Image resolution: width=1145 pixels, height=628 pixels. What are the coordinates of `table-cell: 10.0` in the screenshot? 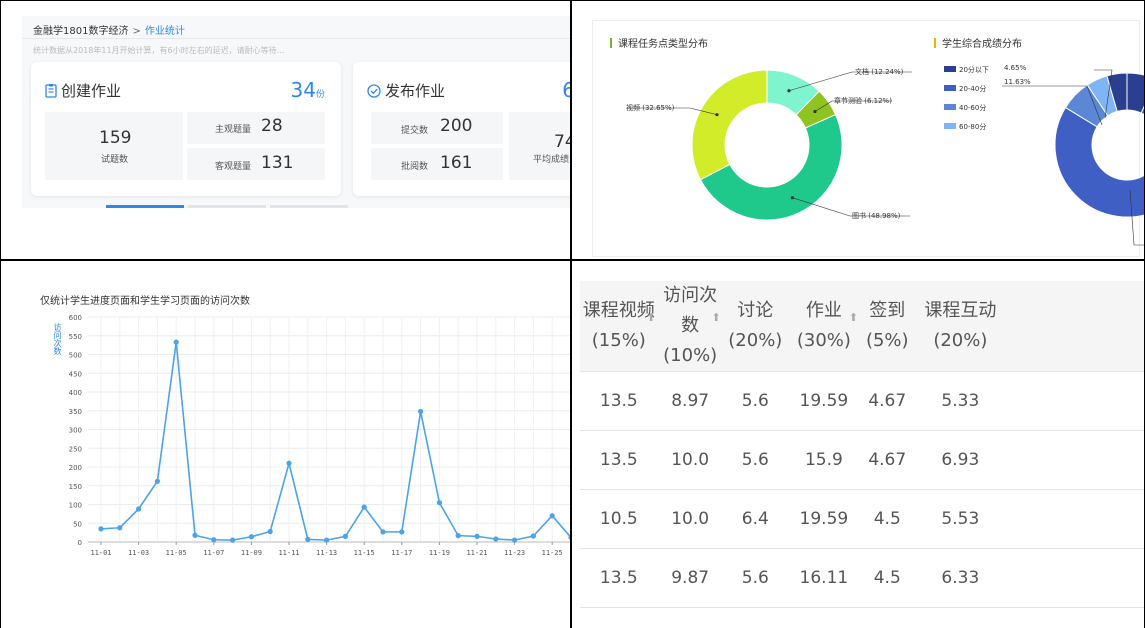 It's located at (690, 519).